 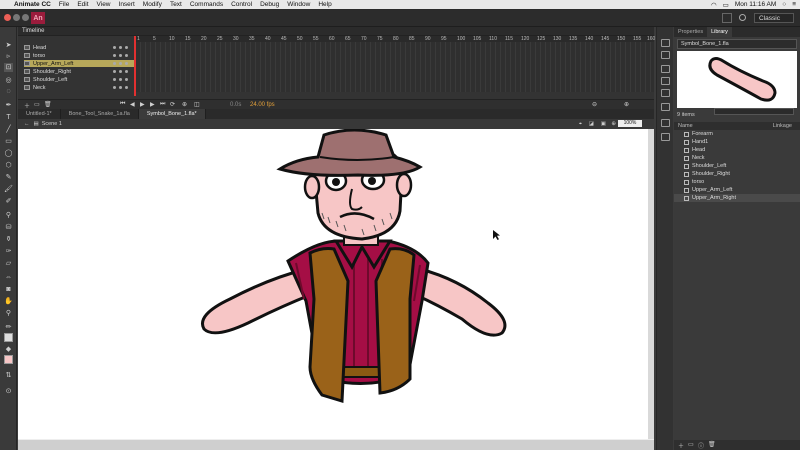 I want to click on close-window-button, so click(x=7, y=17).